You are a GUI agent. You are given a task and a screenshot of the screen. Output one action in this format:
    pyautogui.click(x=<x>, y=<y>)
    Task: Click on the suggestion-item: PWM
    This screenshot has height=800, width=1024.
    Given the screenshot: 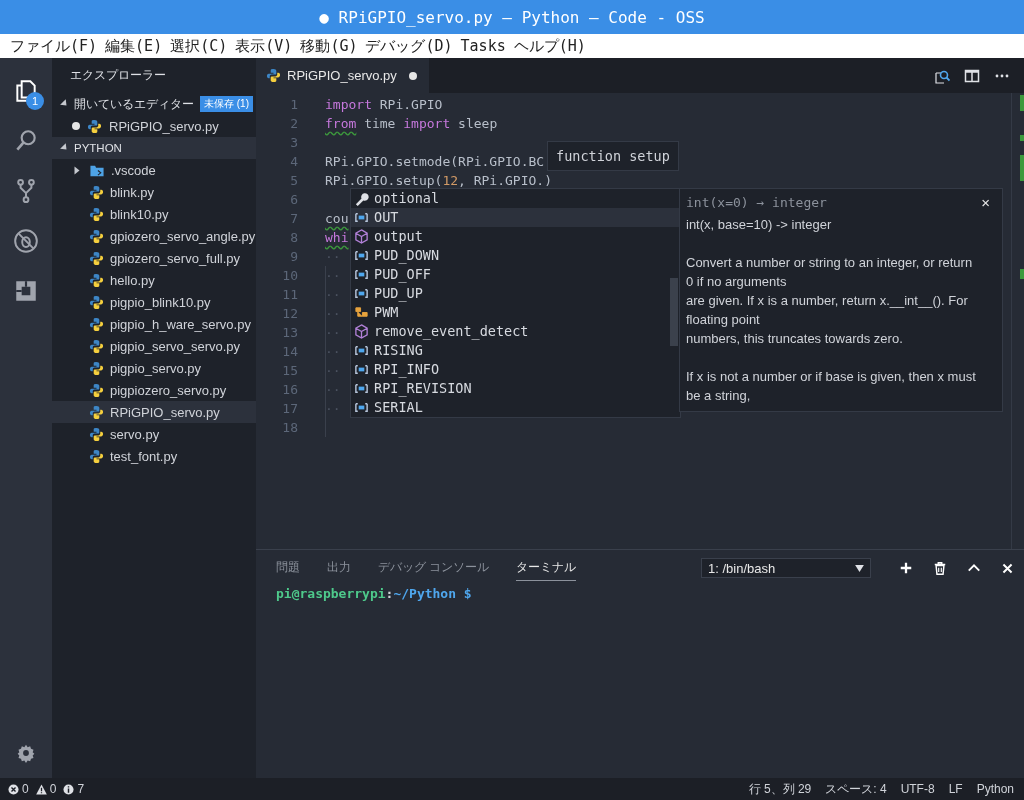 What is the action you would take?
    pyautogui.click(x=515, y=312)
    